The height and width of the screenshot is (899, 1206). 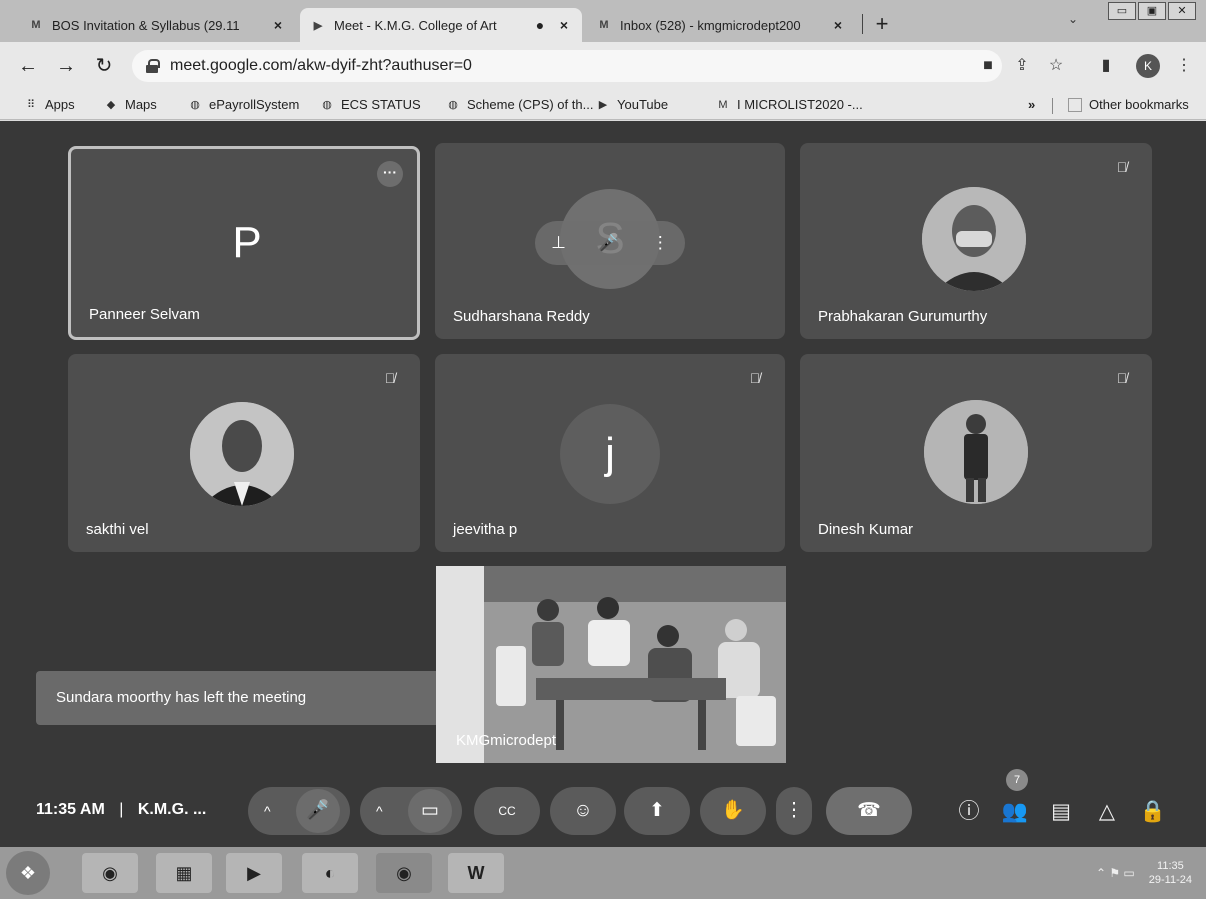 What do you see at coordinates (485, 529) in the screenshot?
I see `participant-name: jeevitha p` at bounding box center [485, 529].